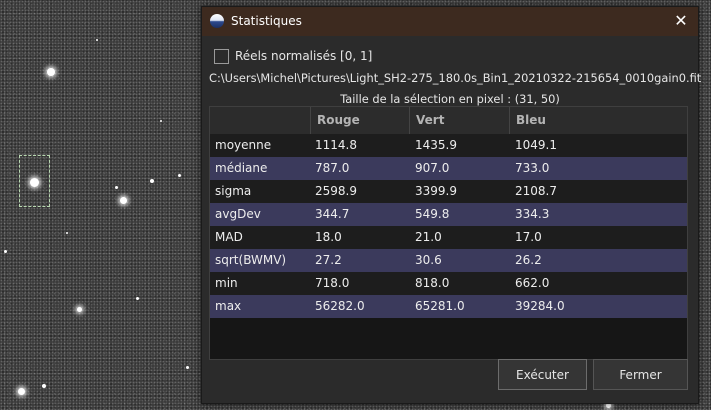 The height and width of the screenshot is (410, 711). I want to click on stat-value-cell-bleu: 17.0, so click(528, 237).